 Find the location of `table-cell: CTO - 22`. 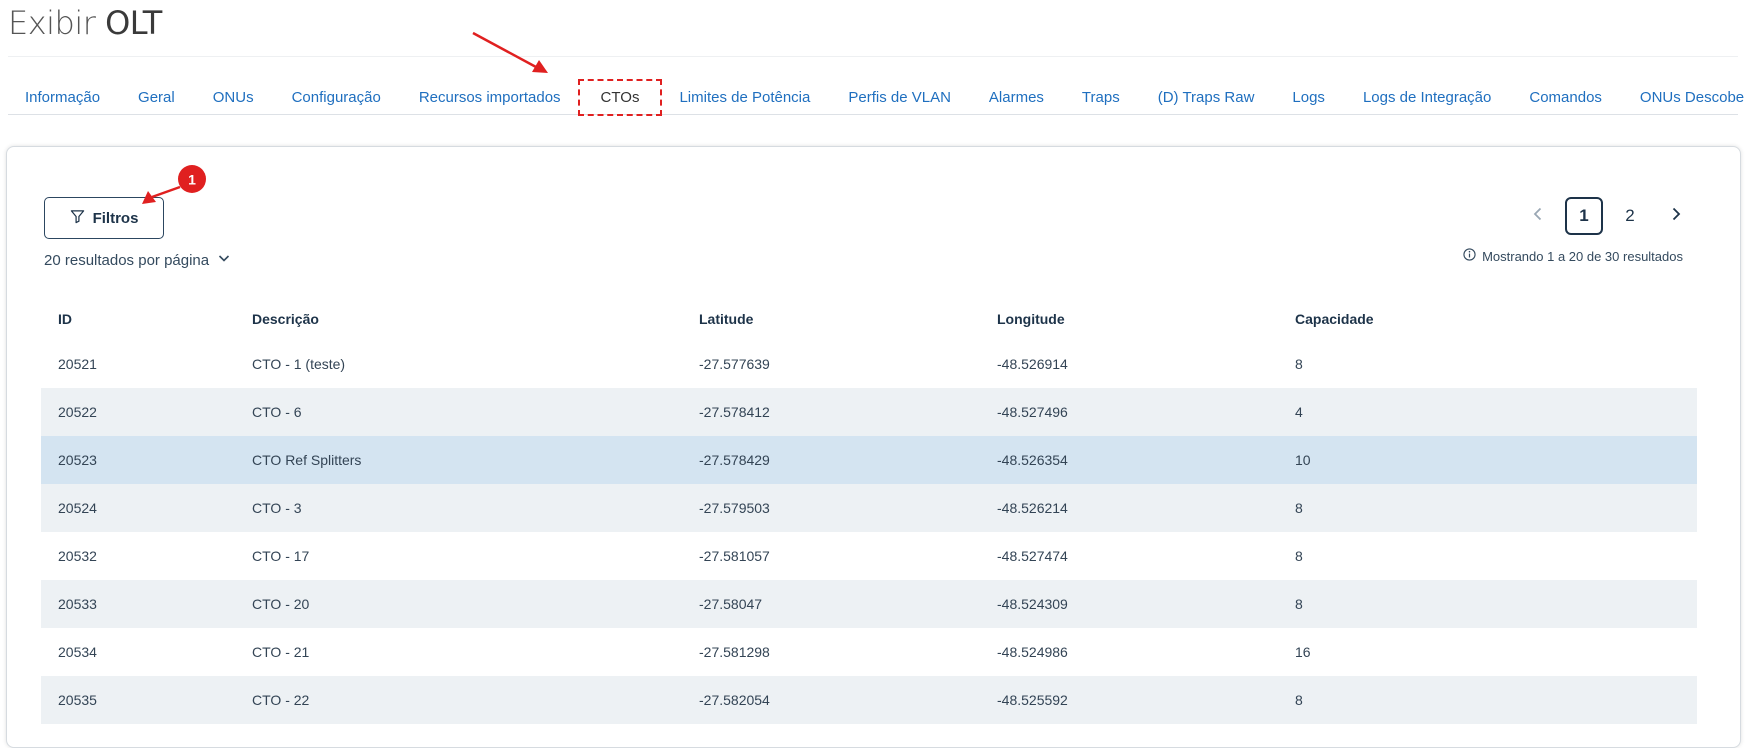

table-cell: CTO - 22 is located at coordinates (458, 700).